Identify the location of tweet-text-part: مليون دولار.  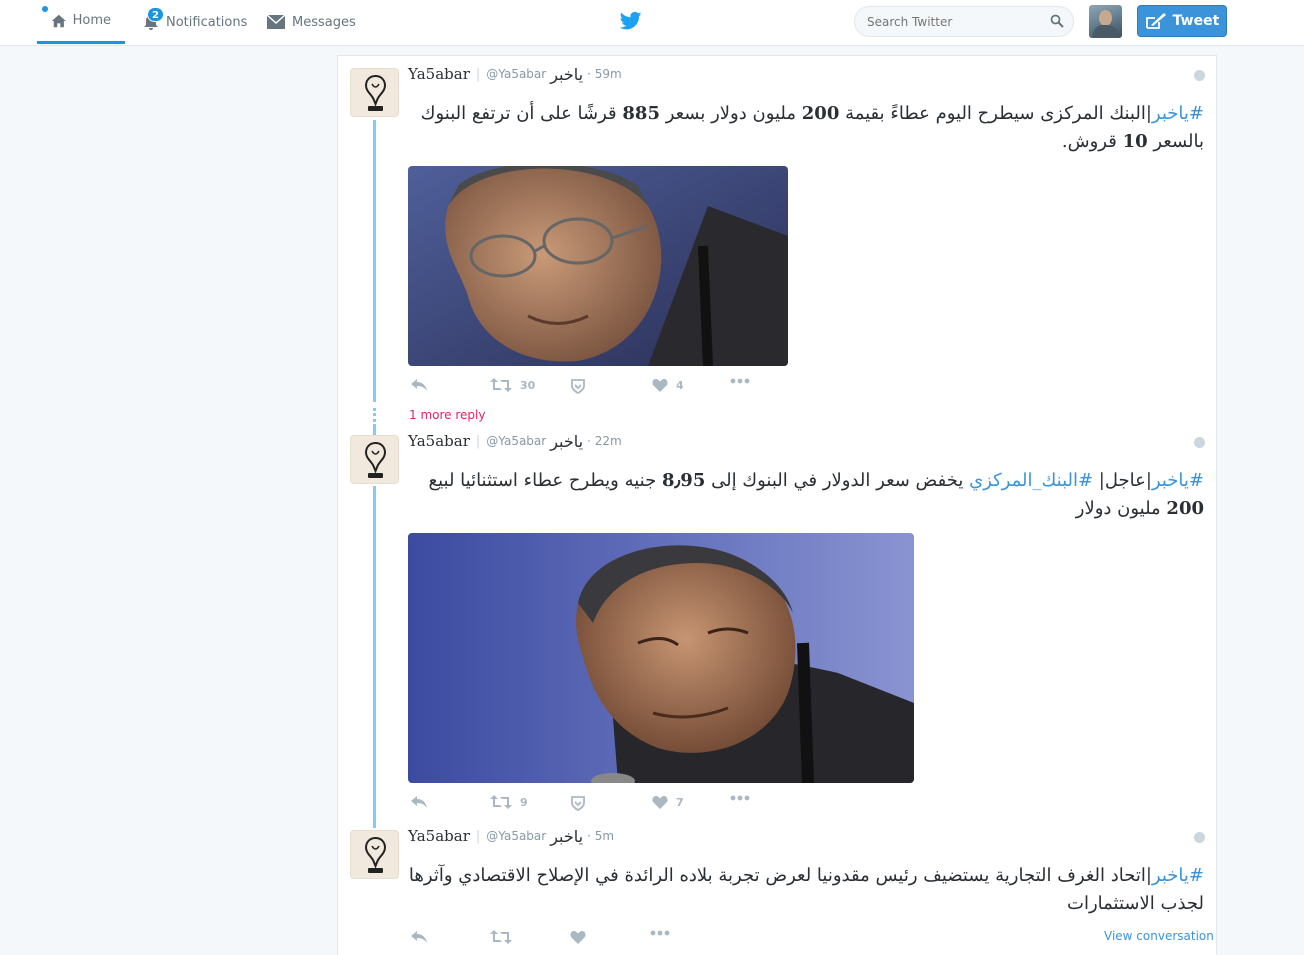
(1121, 508).